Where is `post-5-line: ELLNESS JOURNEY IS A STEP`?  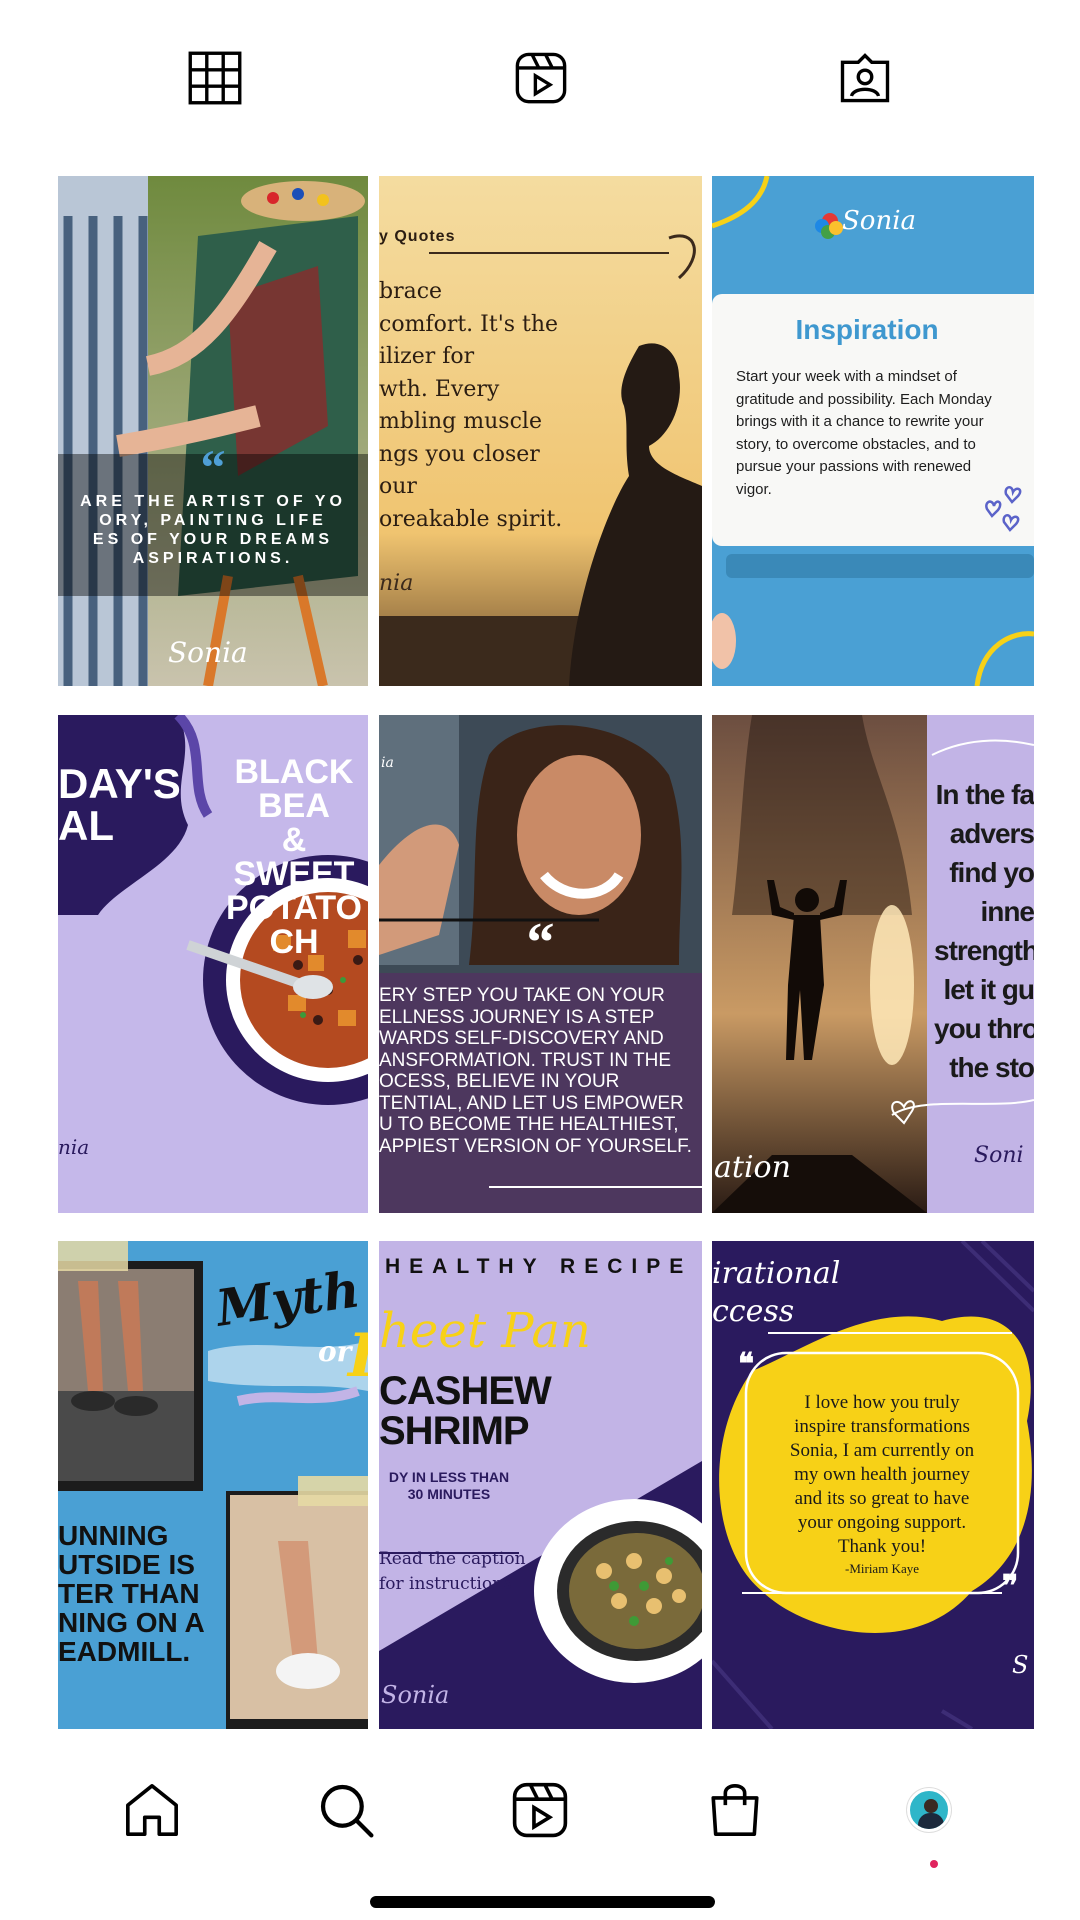 post-5-line: ELLNESS JOURNEY IS A STEP is located at coordinates (517, 1017).